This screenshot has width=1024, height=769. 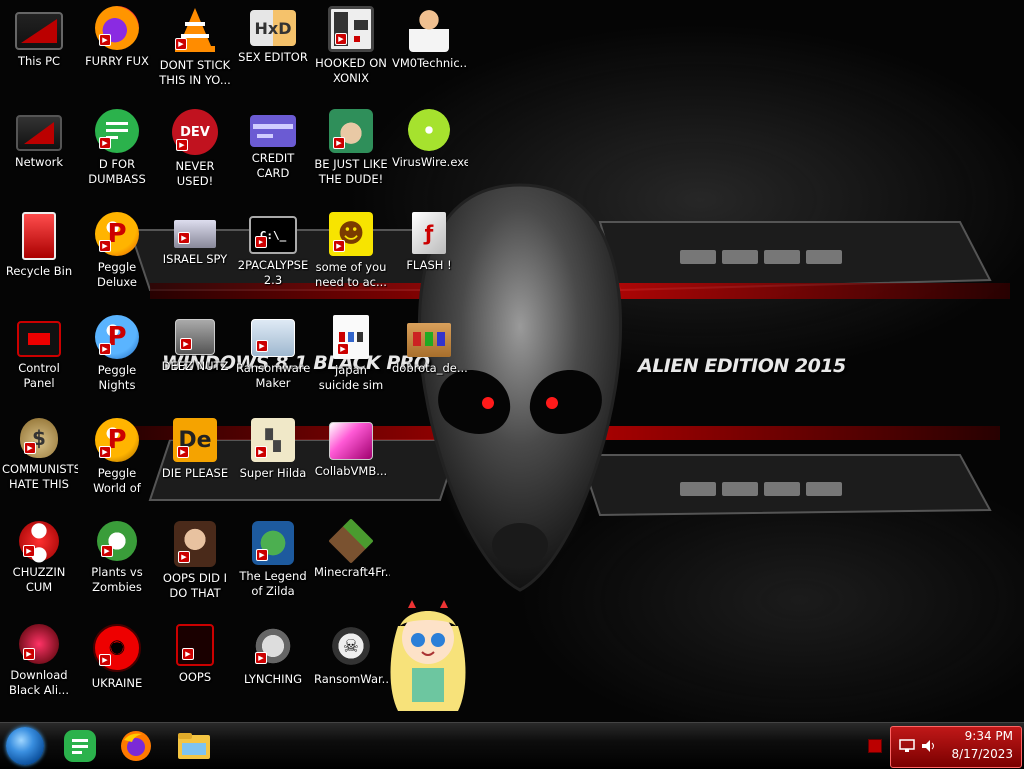 I want to click on desktop-icon-label: OOPS, so click(x=195, y=677).